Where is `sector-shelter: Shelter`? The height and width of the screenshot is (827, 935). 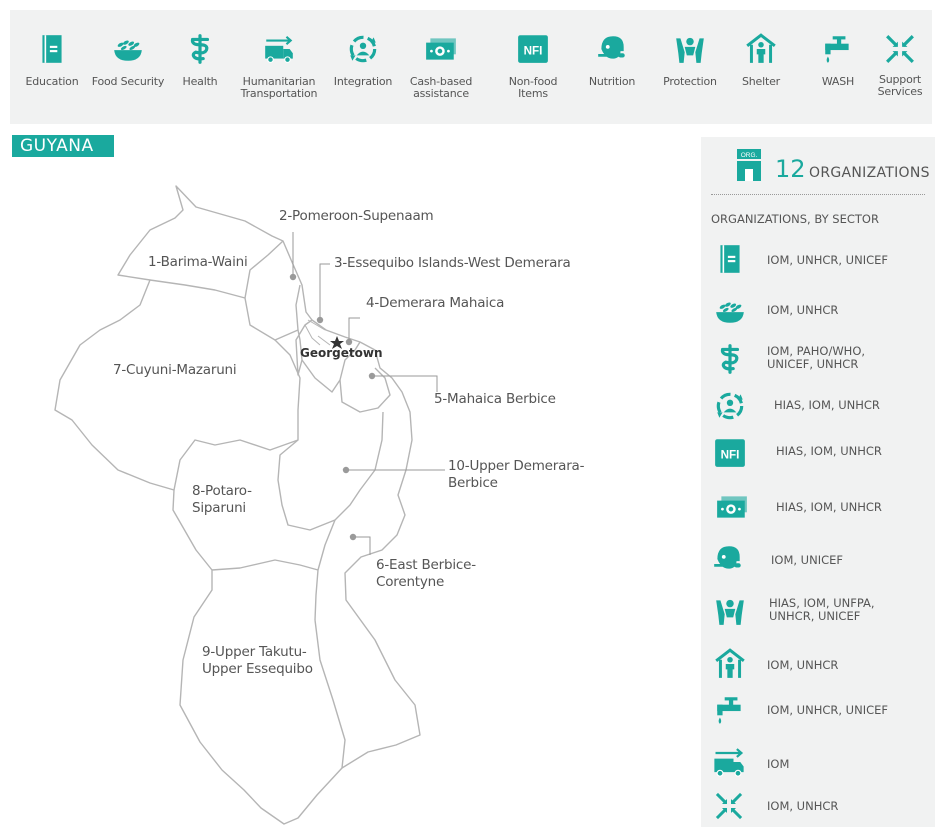
sector-shelter: Shelter is located at coordinates (761, 60).